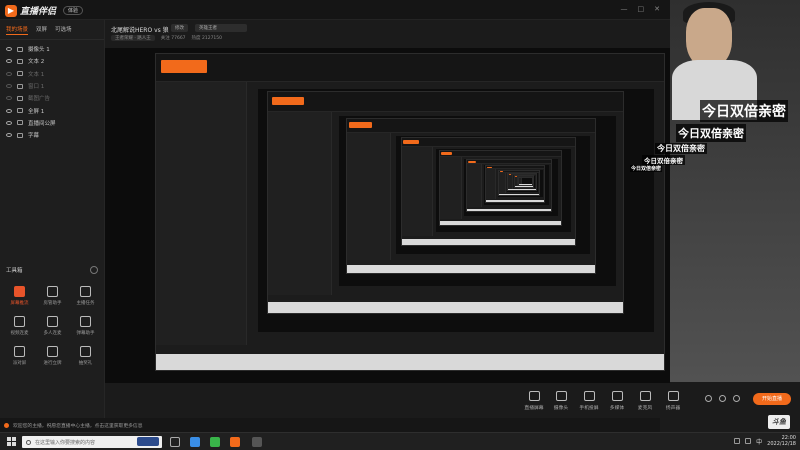 The image size is (800, 450). I want to click on microphone-button: 麦克风, so click(645, 401).